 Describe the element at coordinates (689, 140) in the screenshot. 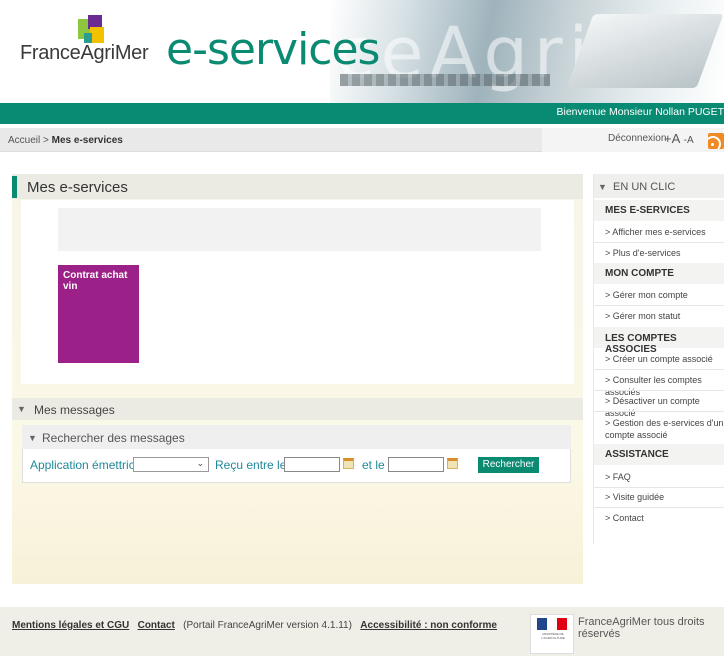

I see `font-decrease-button: -A` at that location.